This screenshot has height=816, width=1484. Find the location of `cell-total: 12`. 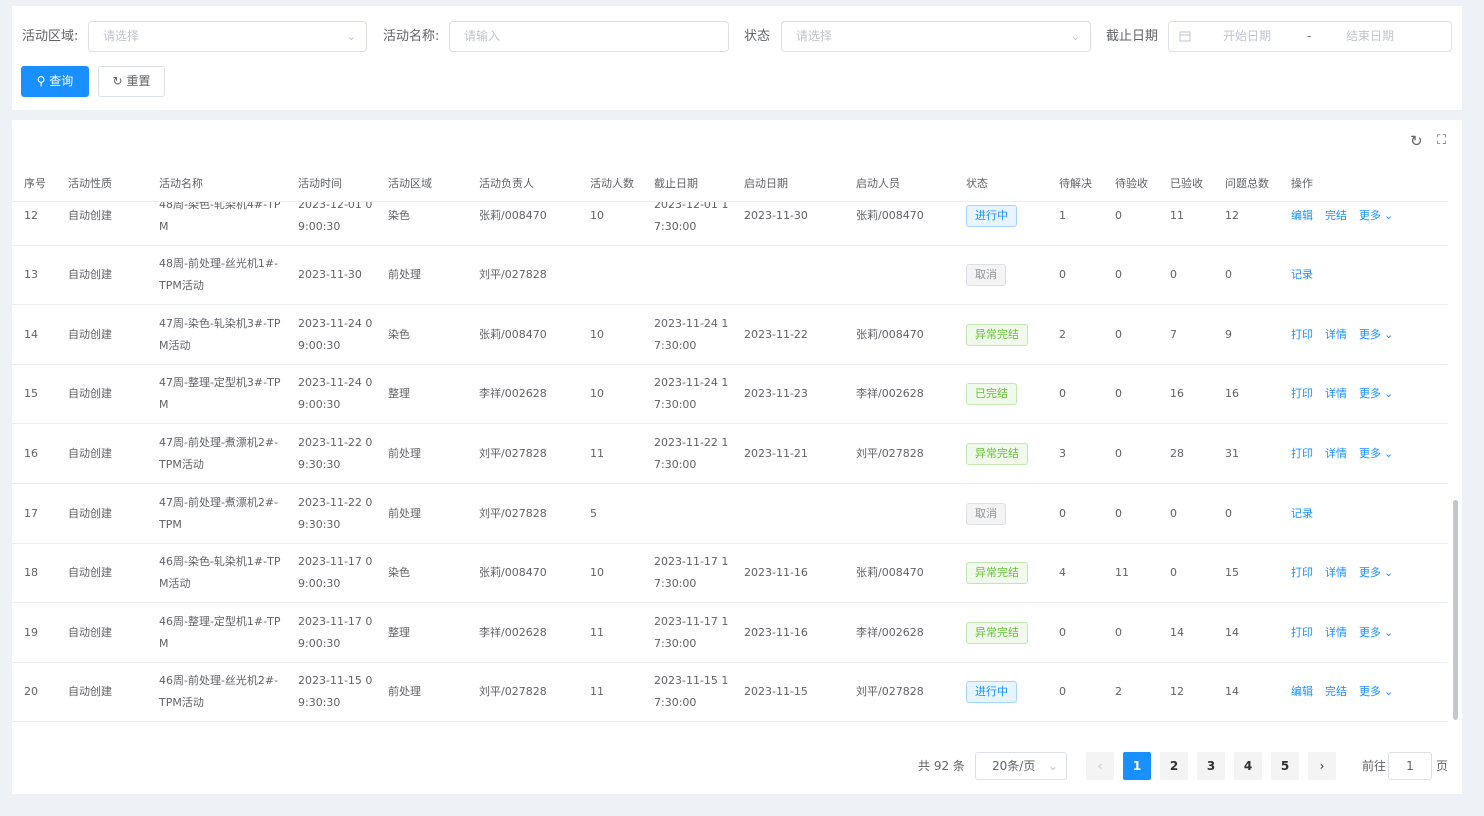

cell-total: 12 is located at coordinates (1252, 223).